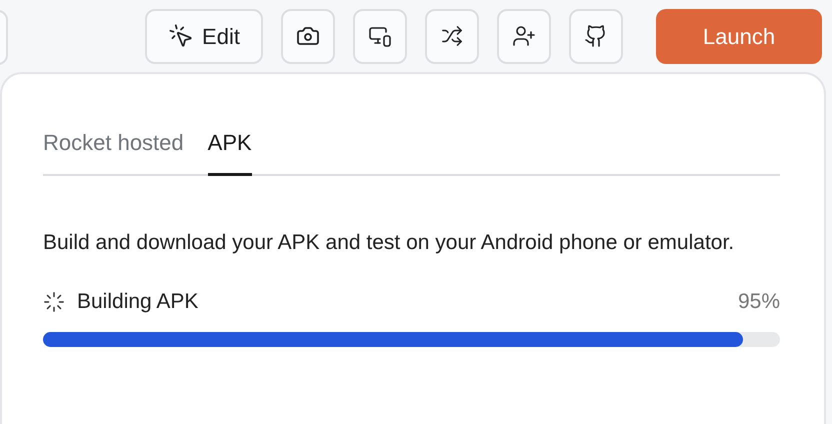 Image resolution: width=832 pixels, height=424 pixels. What do you see at coordinates (204, 36) in the screenshot?
I see `edit-button: Edit` at bounding box center [204, 36].